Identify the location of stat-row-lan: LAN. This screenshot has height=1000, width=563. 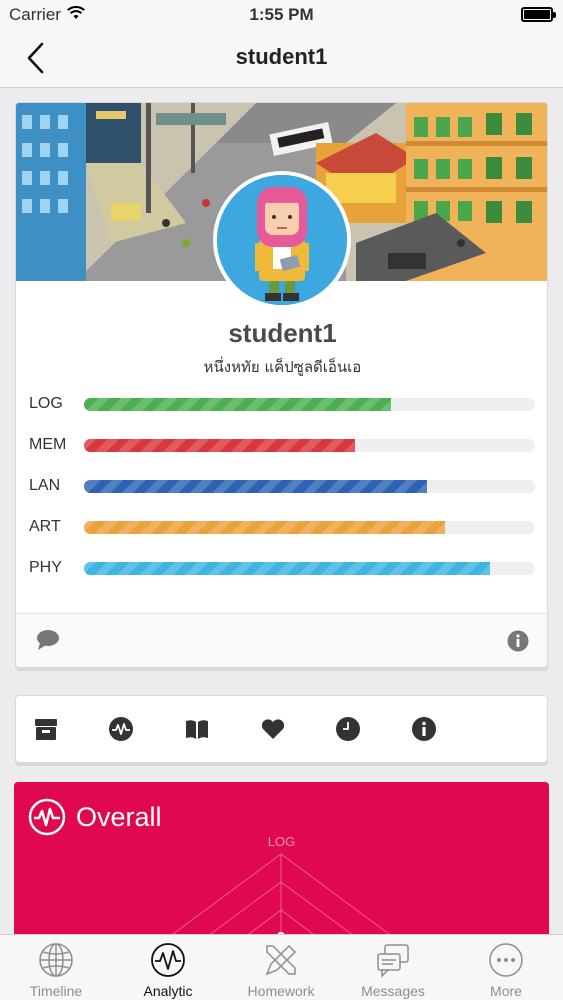
(282, 487).